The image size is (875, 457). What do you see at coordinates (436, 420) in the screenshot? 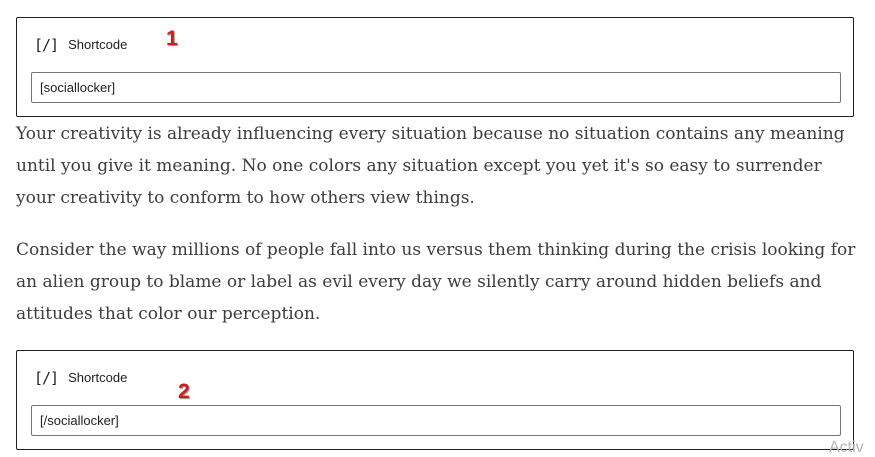
I see `shortcode-input-closing` at bounding box center [436, 420].